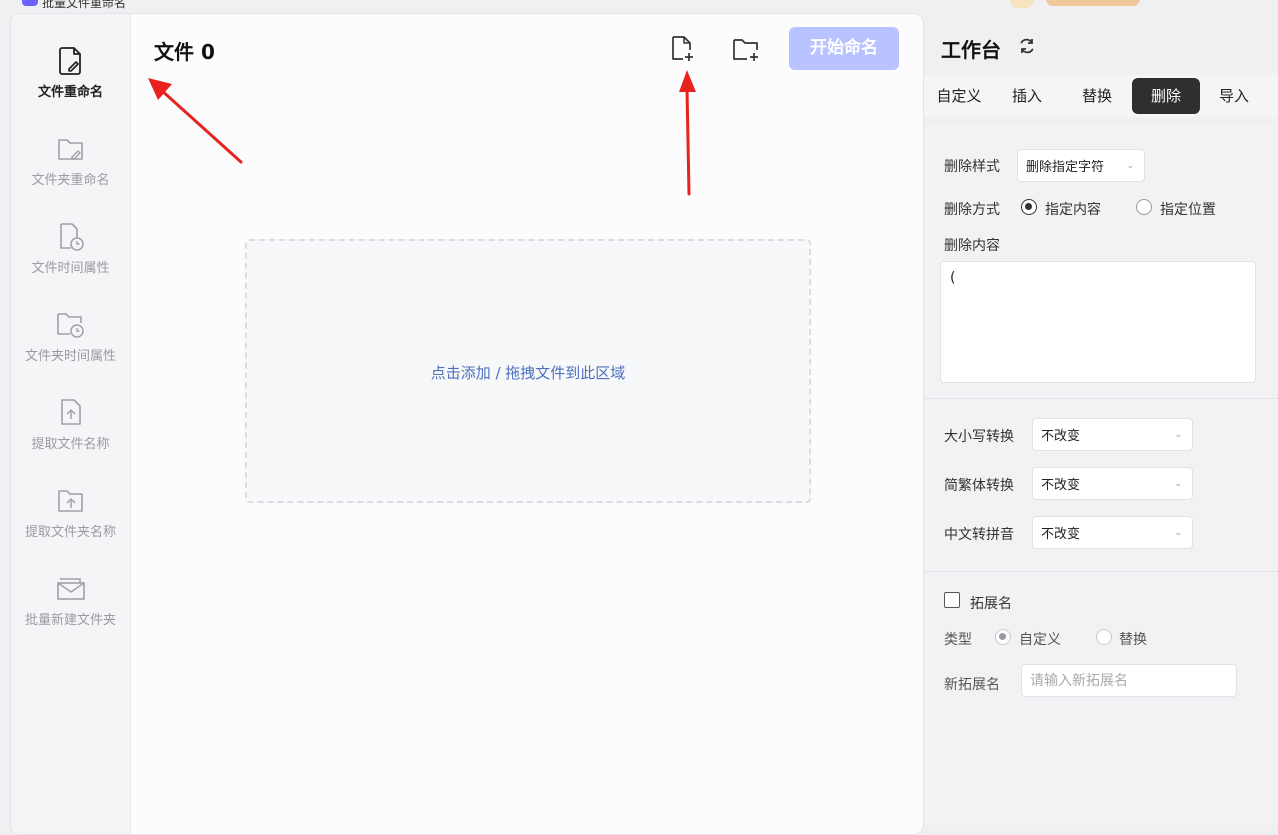  I want to click on tab-import: 导入, so click(1234, 96).